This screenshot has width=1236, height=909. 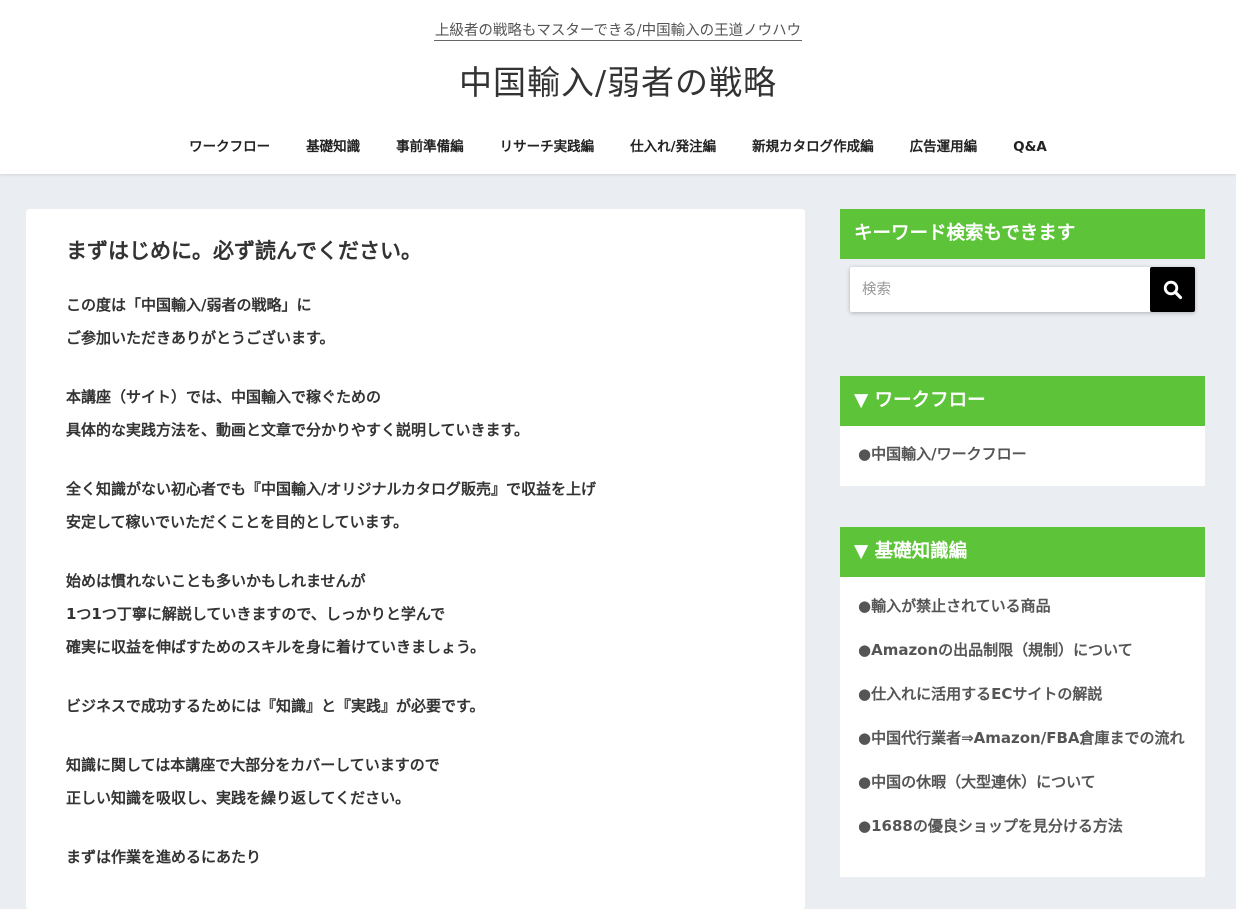 I want to click on search-input, so click(x=1000, y=289).